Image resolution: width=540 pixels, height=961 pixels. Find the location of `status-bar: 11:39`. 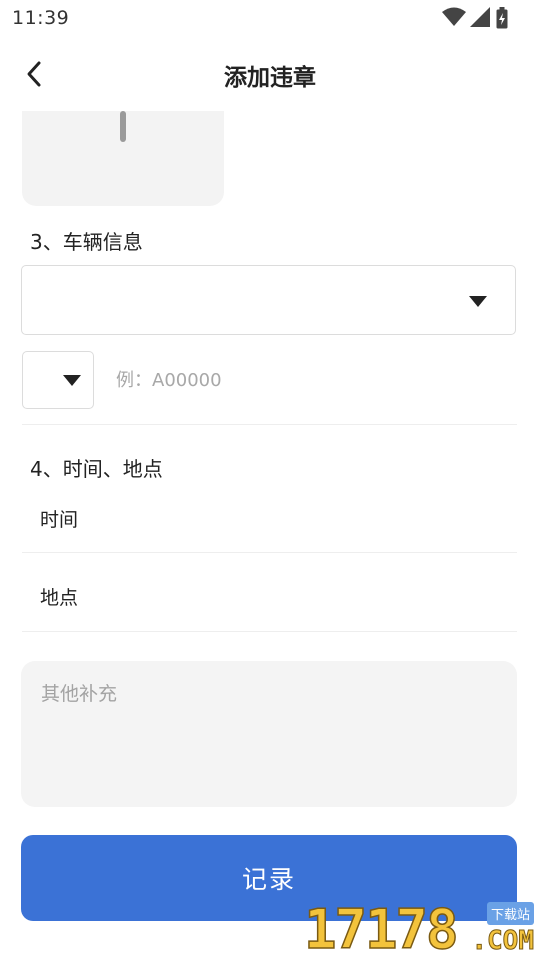

status-bar: 11:39 is located at coordinates (270, 18).